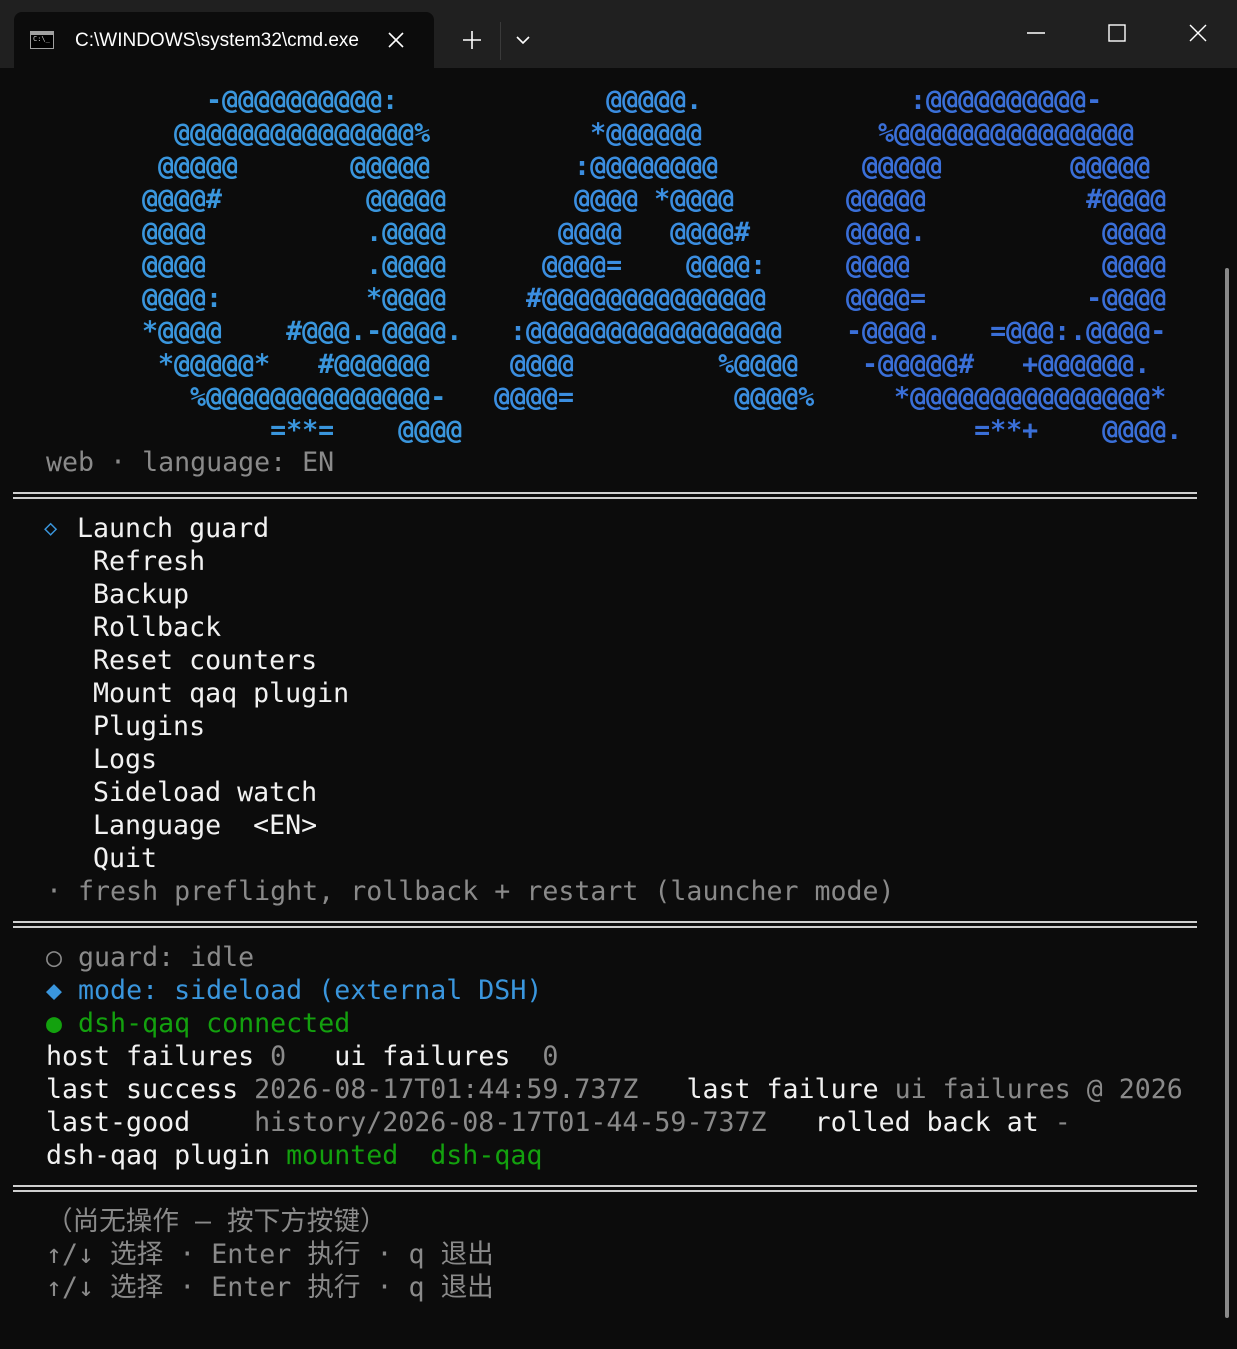  What do you see at coordinates (157, 627) in the screenshot?
I see `menu-item-rollback: Rollback` at bounding box center [157, 627].